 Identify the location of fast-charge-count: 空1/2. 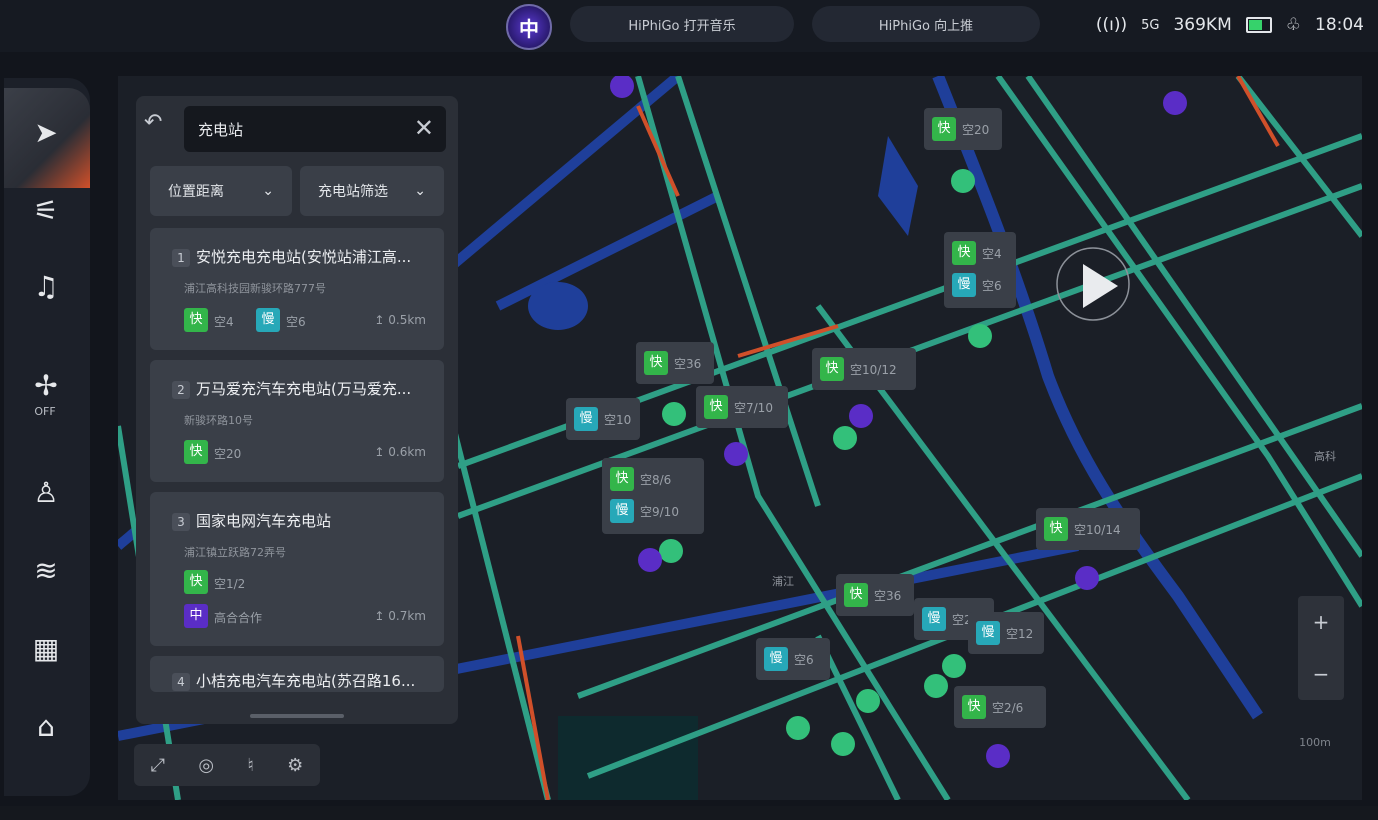
(230, 584).